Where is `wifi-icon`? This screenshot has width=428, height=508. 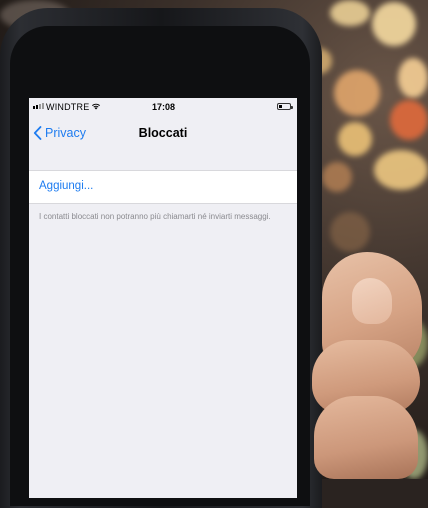 wifi-icon is located at coordinates (96, 107).